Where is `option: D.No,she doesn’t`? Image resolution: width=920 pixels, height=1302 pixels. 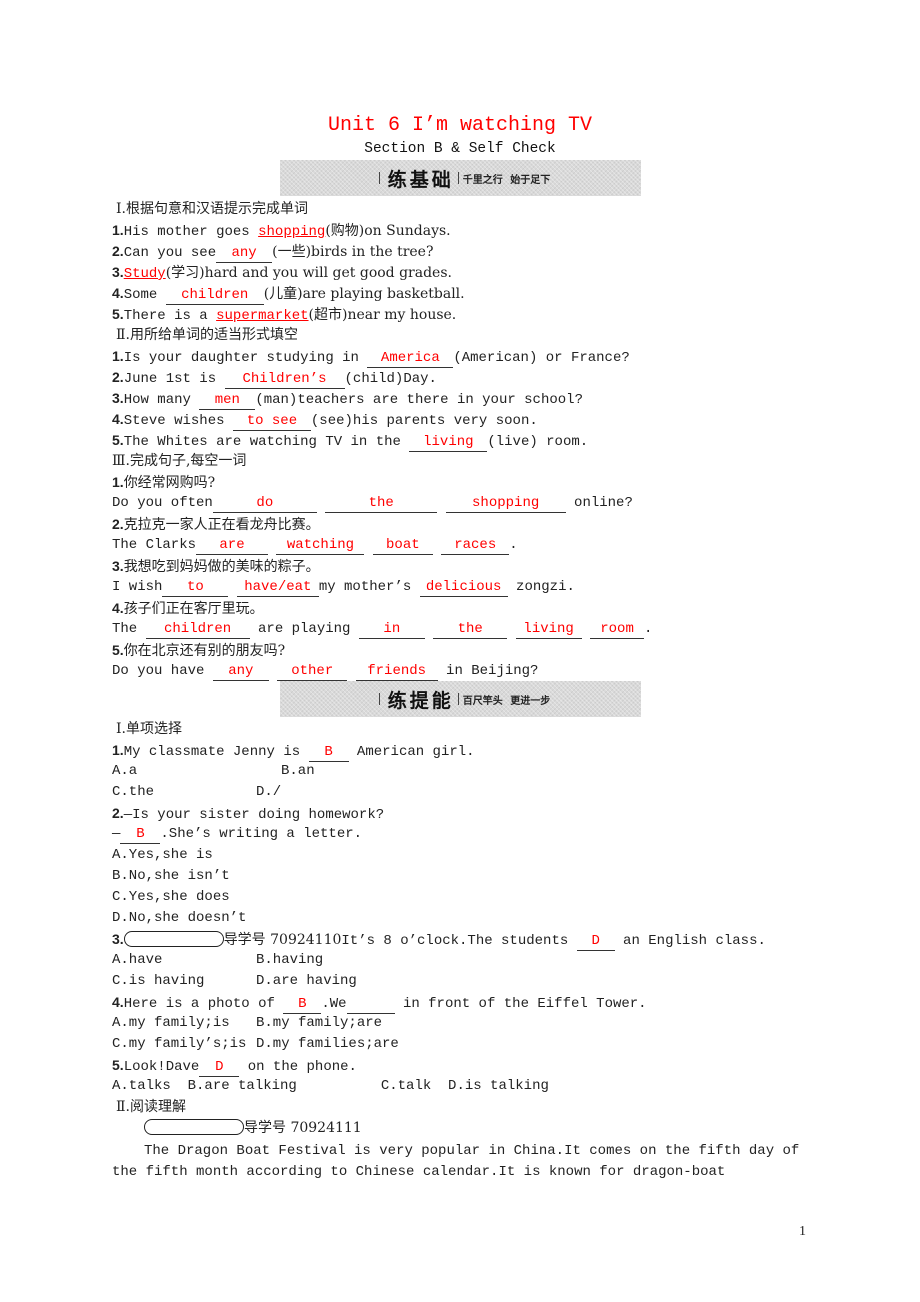 option: D.No,she doesn’t is located at coordinates (179, 918).